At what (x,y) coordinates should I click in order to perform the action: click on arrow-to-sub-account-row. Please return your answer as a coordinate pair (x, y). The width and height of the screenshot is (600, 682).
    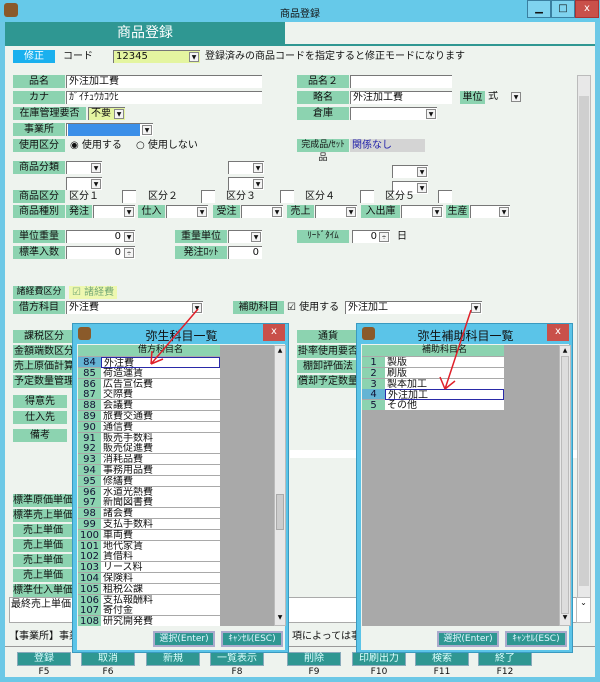
    Looking at the image, I should click on (455, 349).